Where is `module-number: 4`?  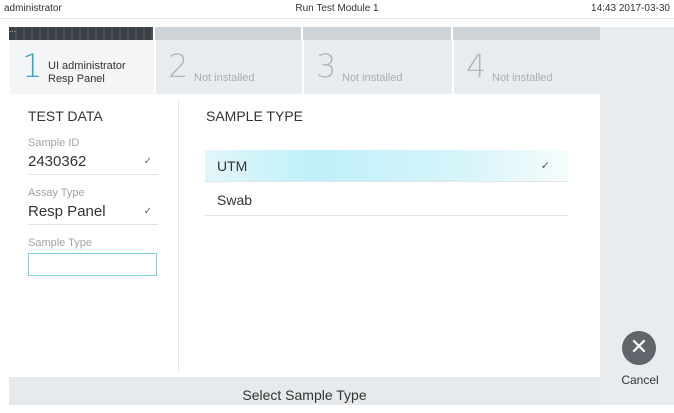
module-number: 4 is located at coordinates (476, 66).